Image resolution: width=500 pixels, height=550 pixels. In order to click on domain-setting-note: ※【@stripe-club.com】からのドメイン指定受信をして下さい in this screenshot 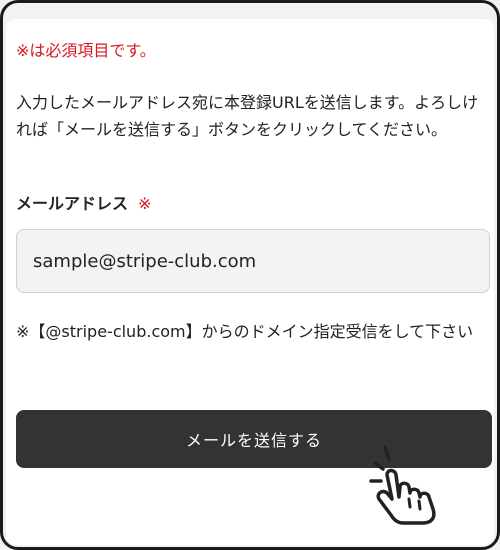, I will do `click(245, 331)`.